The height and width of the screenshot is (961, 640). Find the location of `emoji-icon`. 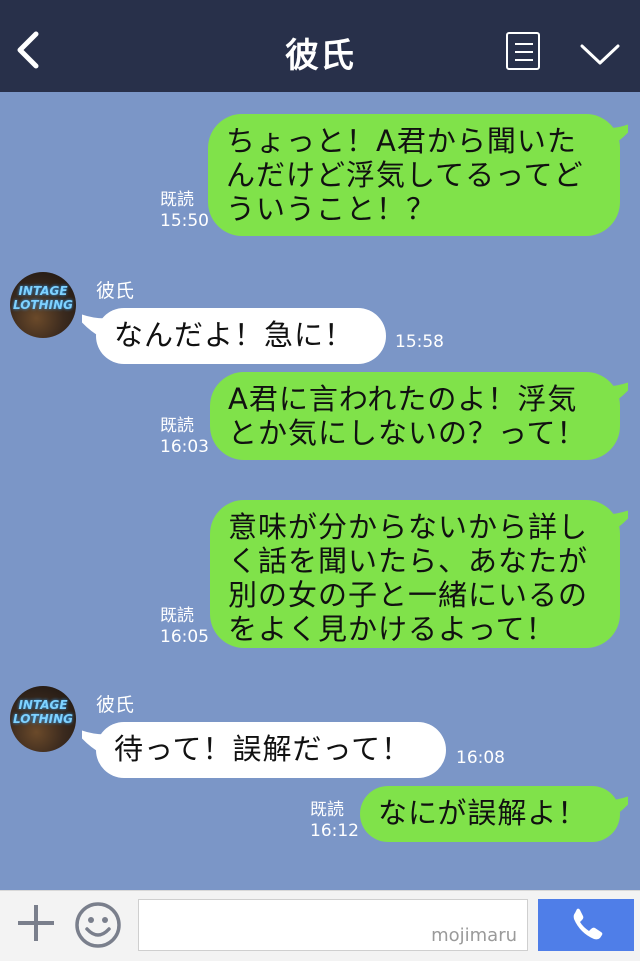

emoji-icon is located at coordinates (98, 925).